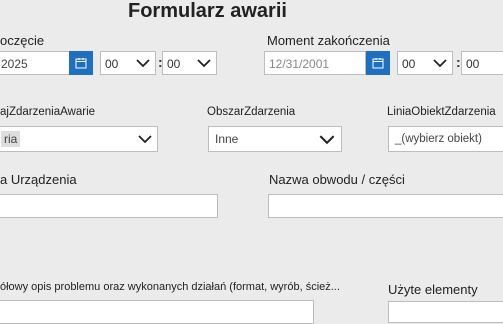 The image size is (503, 324). I want to click on end-minute-select: 00, so click(482, 63).